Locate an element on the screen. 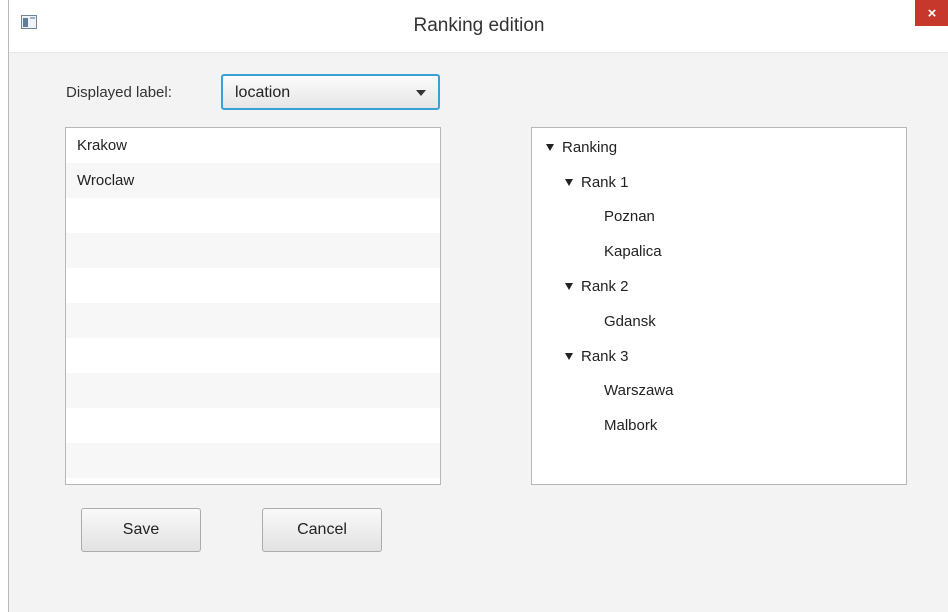  cancel-button: Cancel is located at coordinates (322, 530).